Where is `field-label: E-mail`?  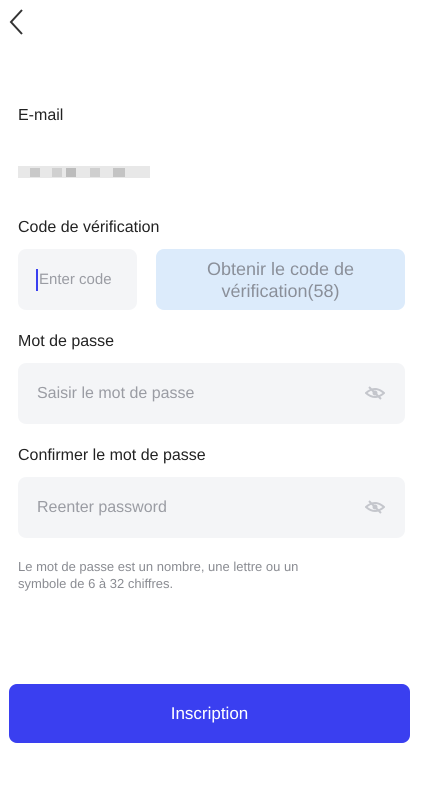 field-label: E-mail is located at coordinates (41, 116).